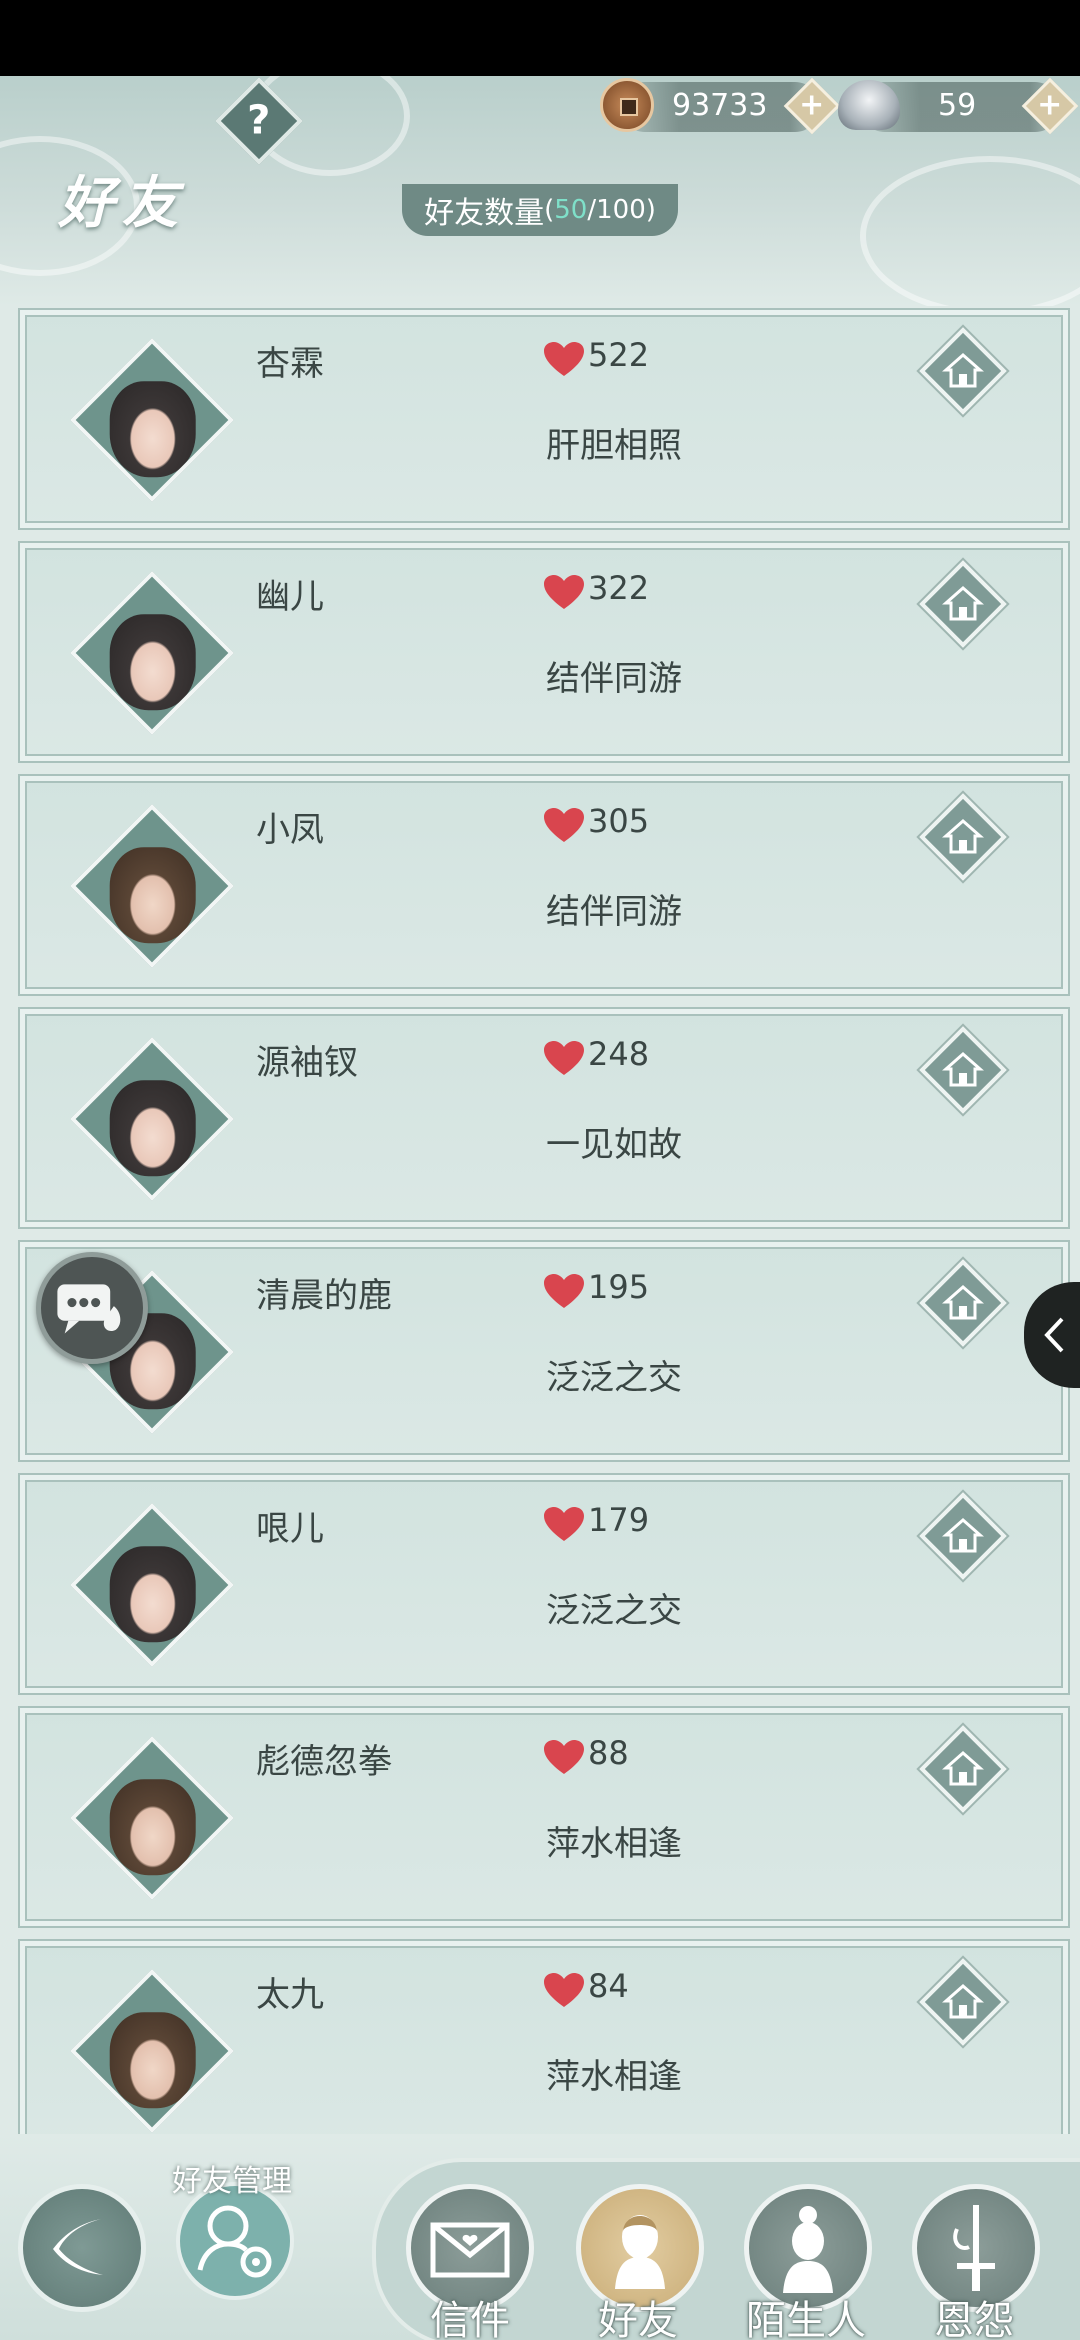 The width and height of the screenshot is (1080, 2340). Describe the element at coordinates (1054, 1335) in the screenshot. I see `chevron-left-icon` at that location.